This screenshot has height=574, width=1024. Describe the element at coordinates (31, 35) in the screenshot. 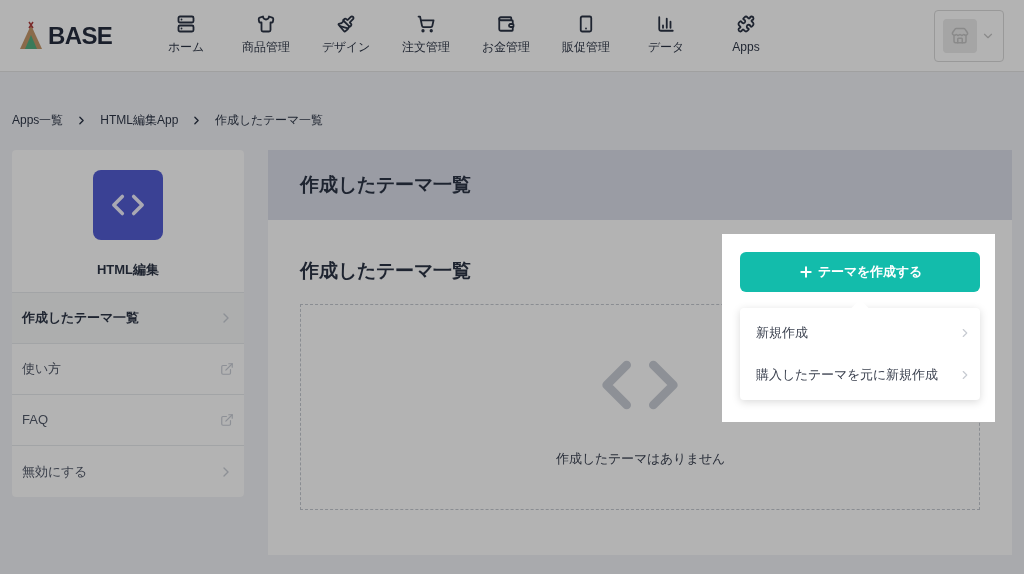

I see `logo-icon` at that location.